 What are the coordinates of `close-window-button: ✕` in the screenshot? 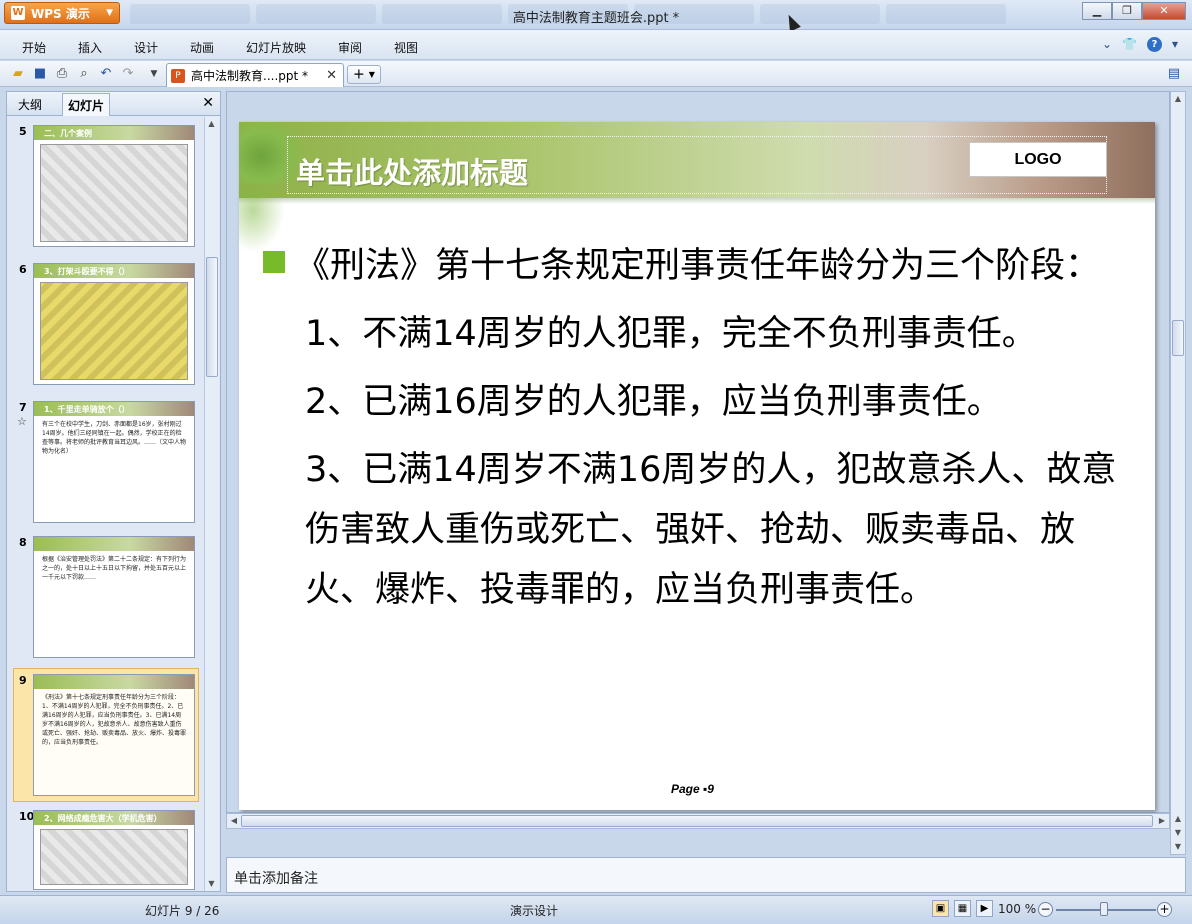 It's located at (1164, 11).